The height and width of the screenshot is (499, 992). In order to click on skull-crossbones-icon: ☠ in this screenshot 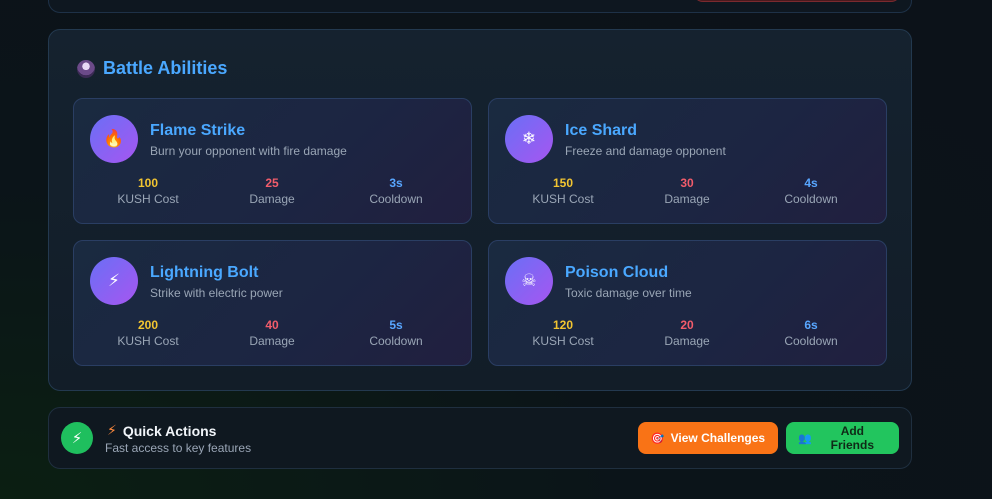, I will do `click(529, 281)`.